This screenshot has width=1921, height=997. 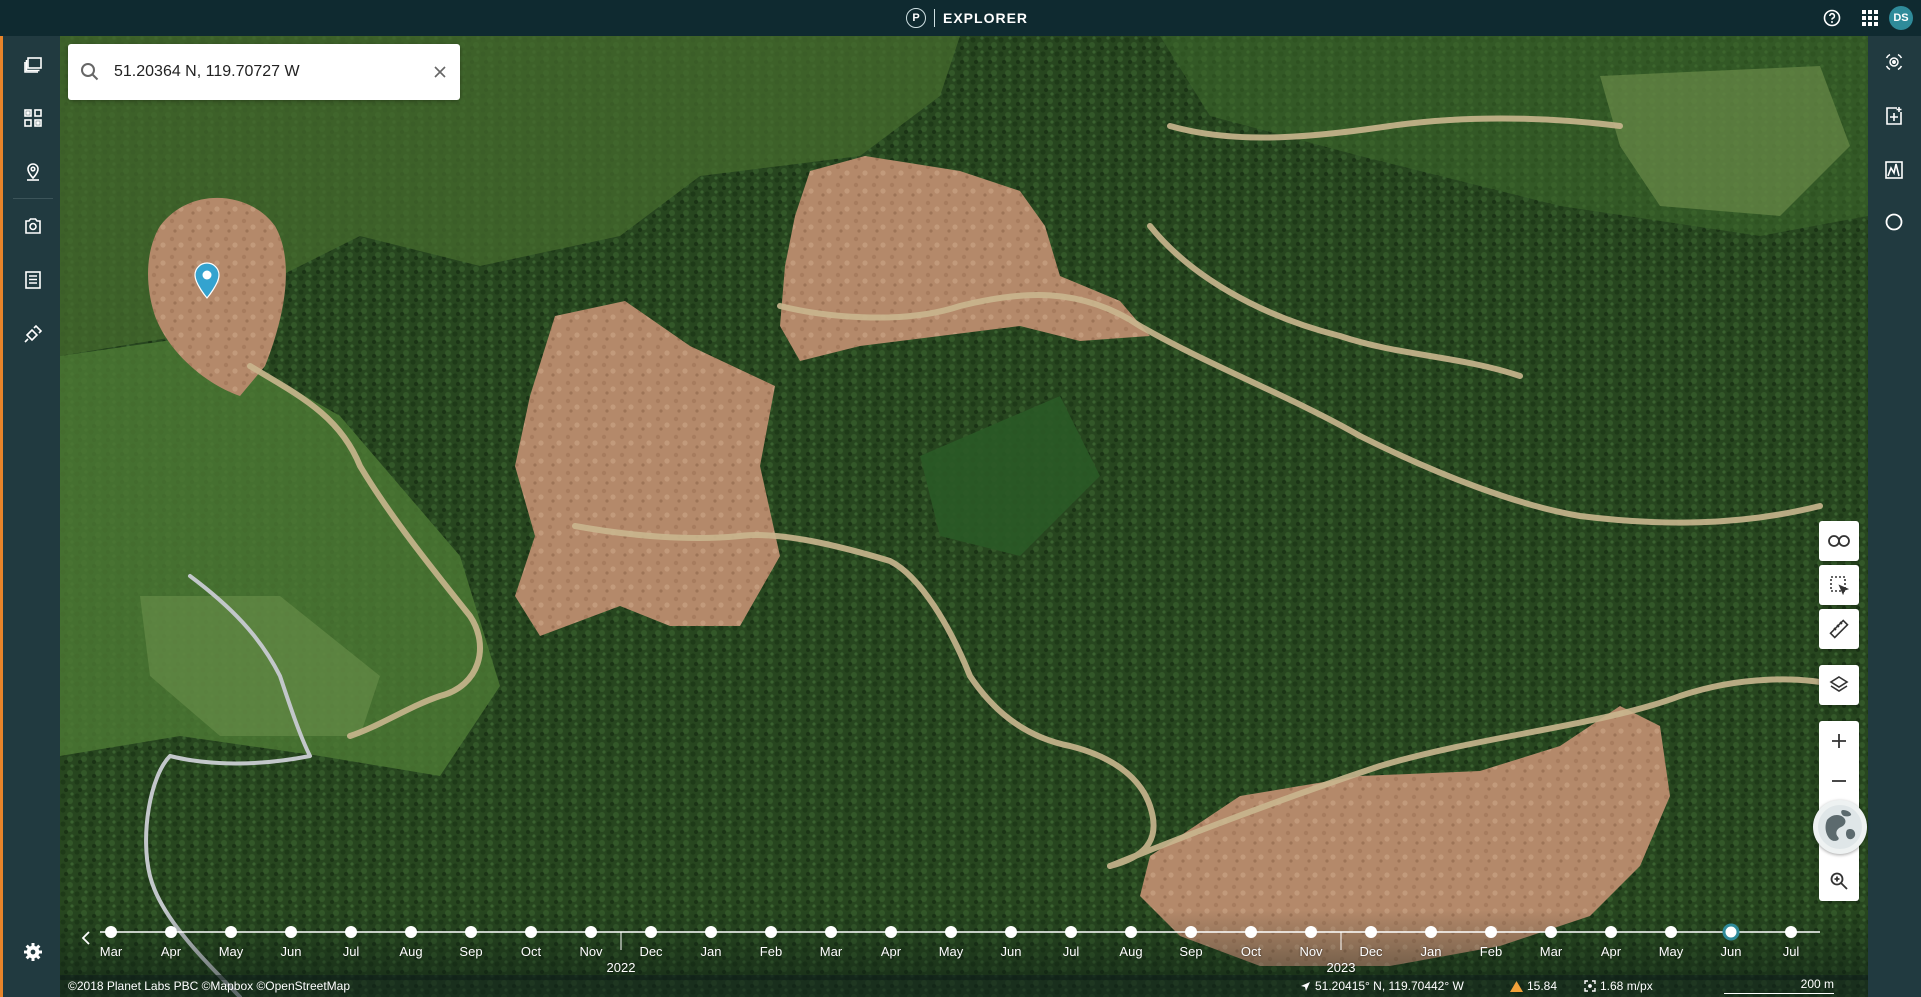 I want to click on zoom-to-icon, so click(x=1839, y=881).